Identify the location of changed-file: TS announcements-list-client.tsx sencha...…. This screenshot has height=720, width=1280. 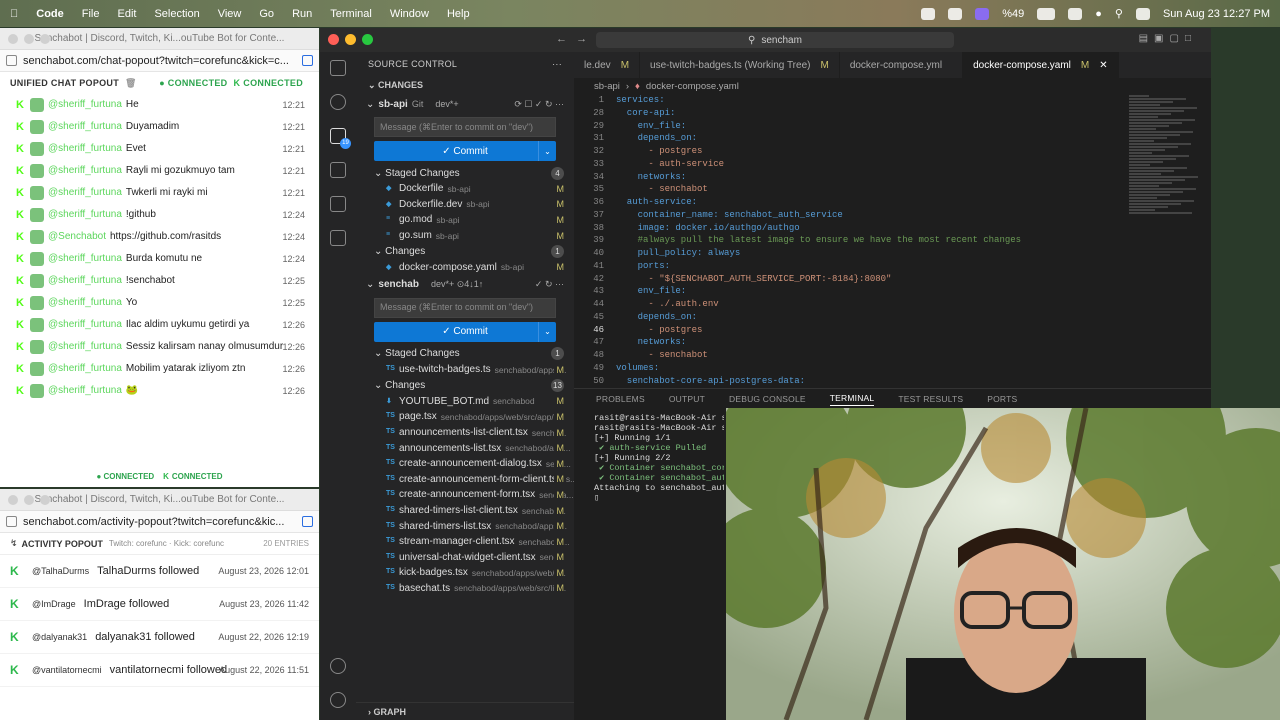
(465, 433).